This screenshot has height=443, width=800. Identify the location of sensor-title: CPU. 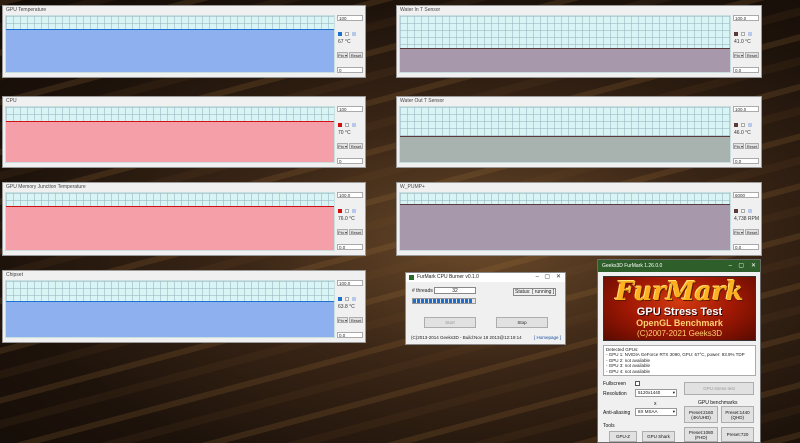
(11, 101).